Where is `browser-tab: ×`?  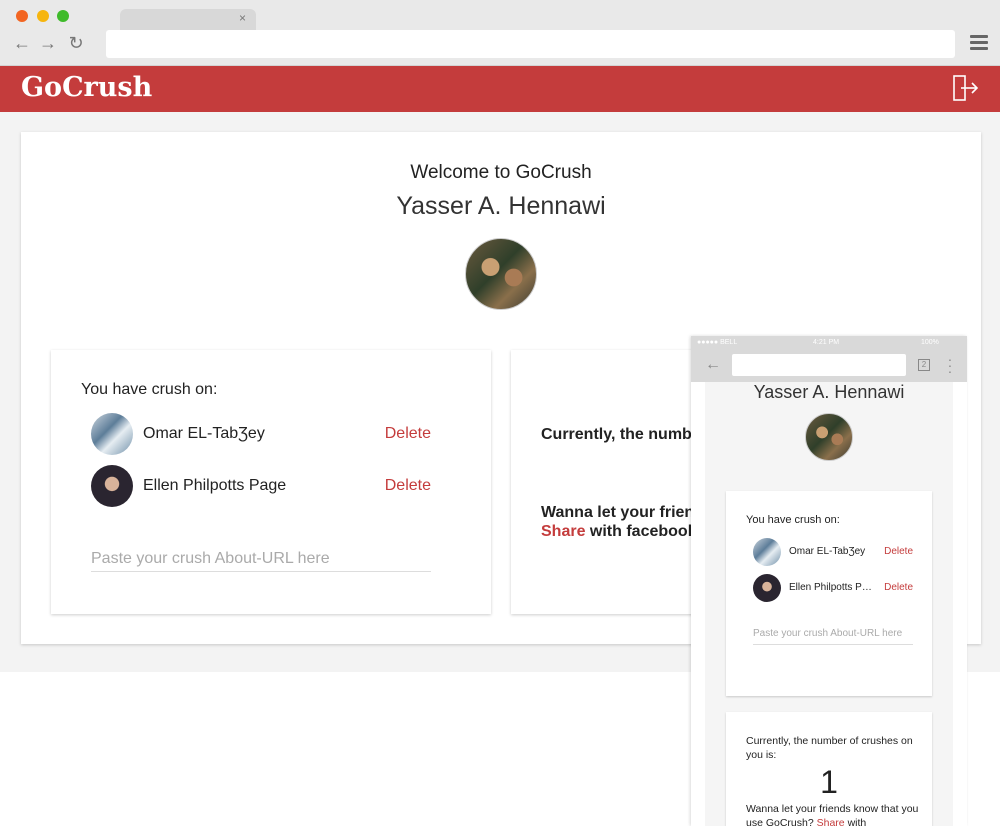
browser-tab: × is located at coordinates (188, 20).